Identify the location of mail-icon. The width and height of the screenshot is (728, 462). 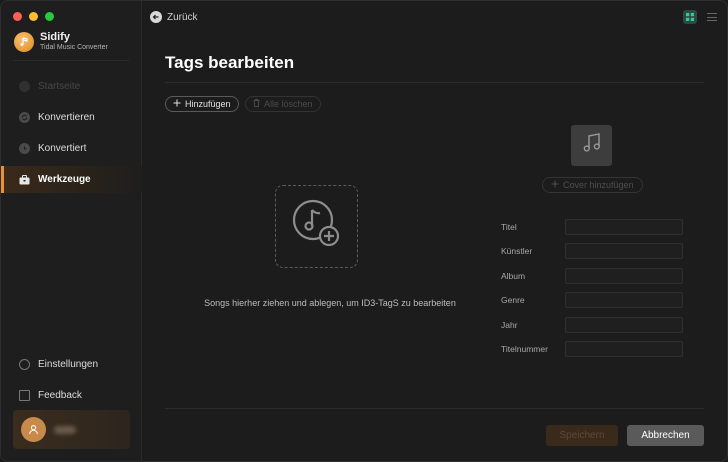
(24, 395).